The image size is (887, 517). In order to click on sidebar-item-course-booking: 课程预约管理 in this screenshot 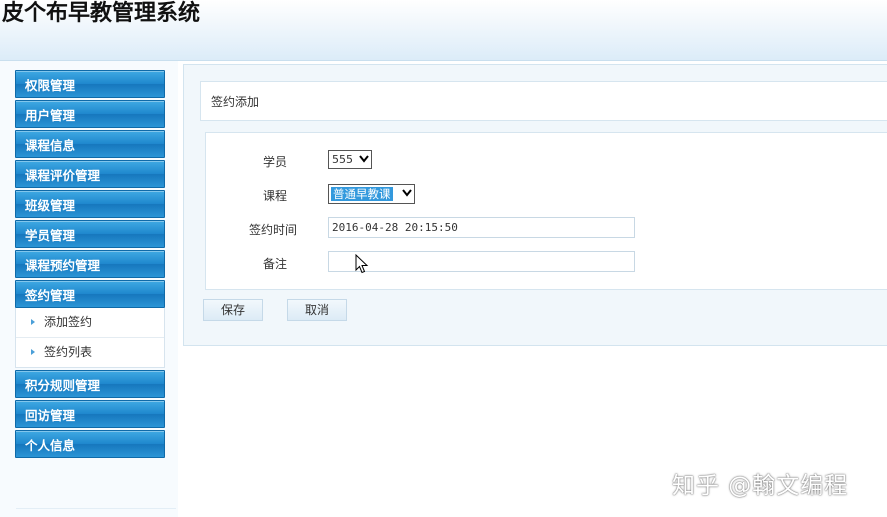, I will do `click(90, 264)`.